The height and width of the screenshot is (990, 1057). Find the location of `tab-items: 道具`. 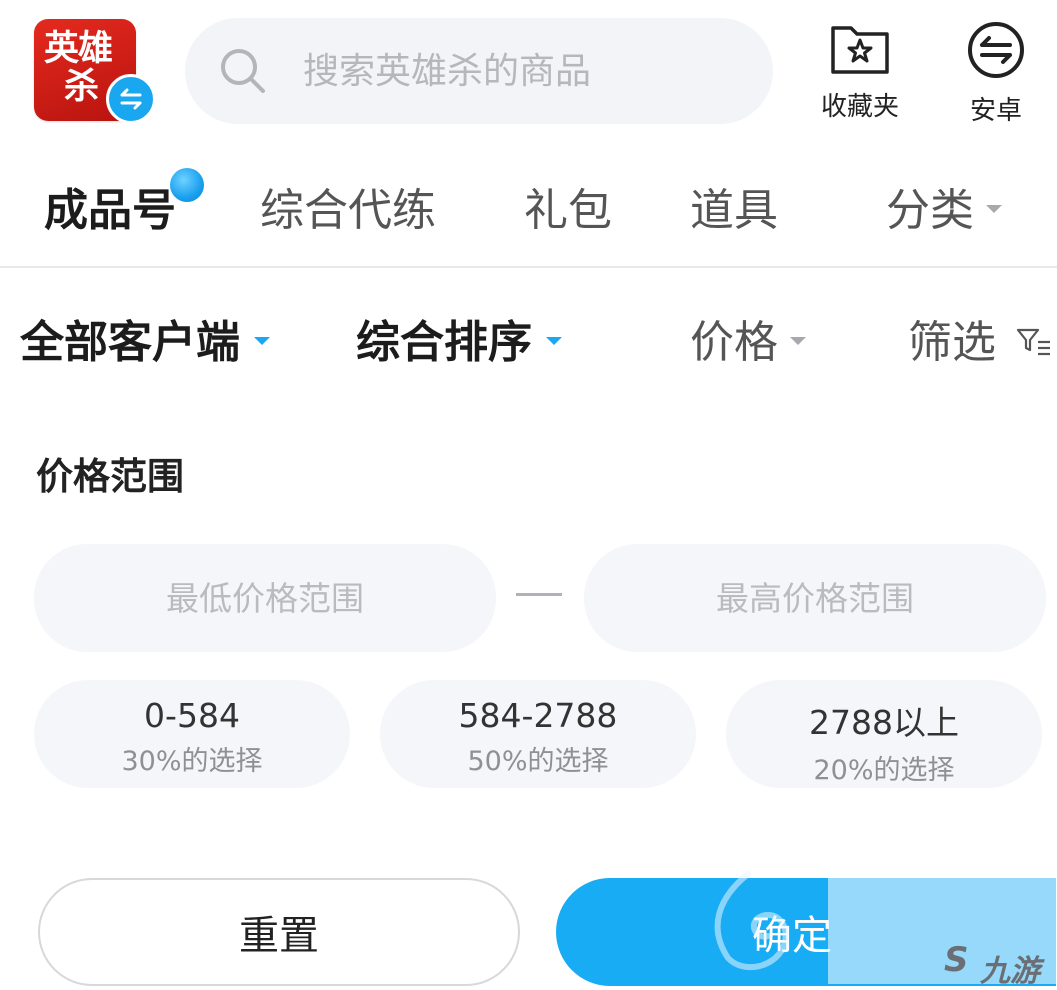

tab-items: 道具 is located at coordinates (734, 206).